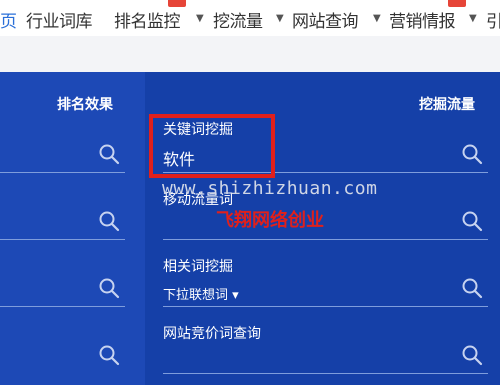  I want to click on red-label: 飞翔网络创业, so click(270, 220).